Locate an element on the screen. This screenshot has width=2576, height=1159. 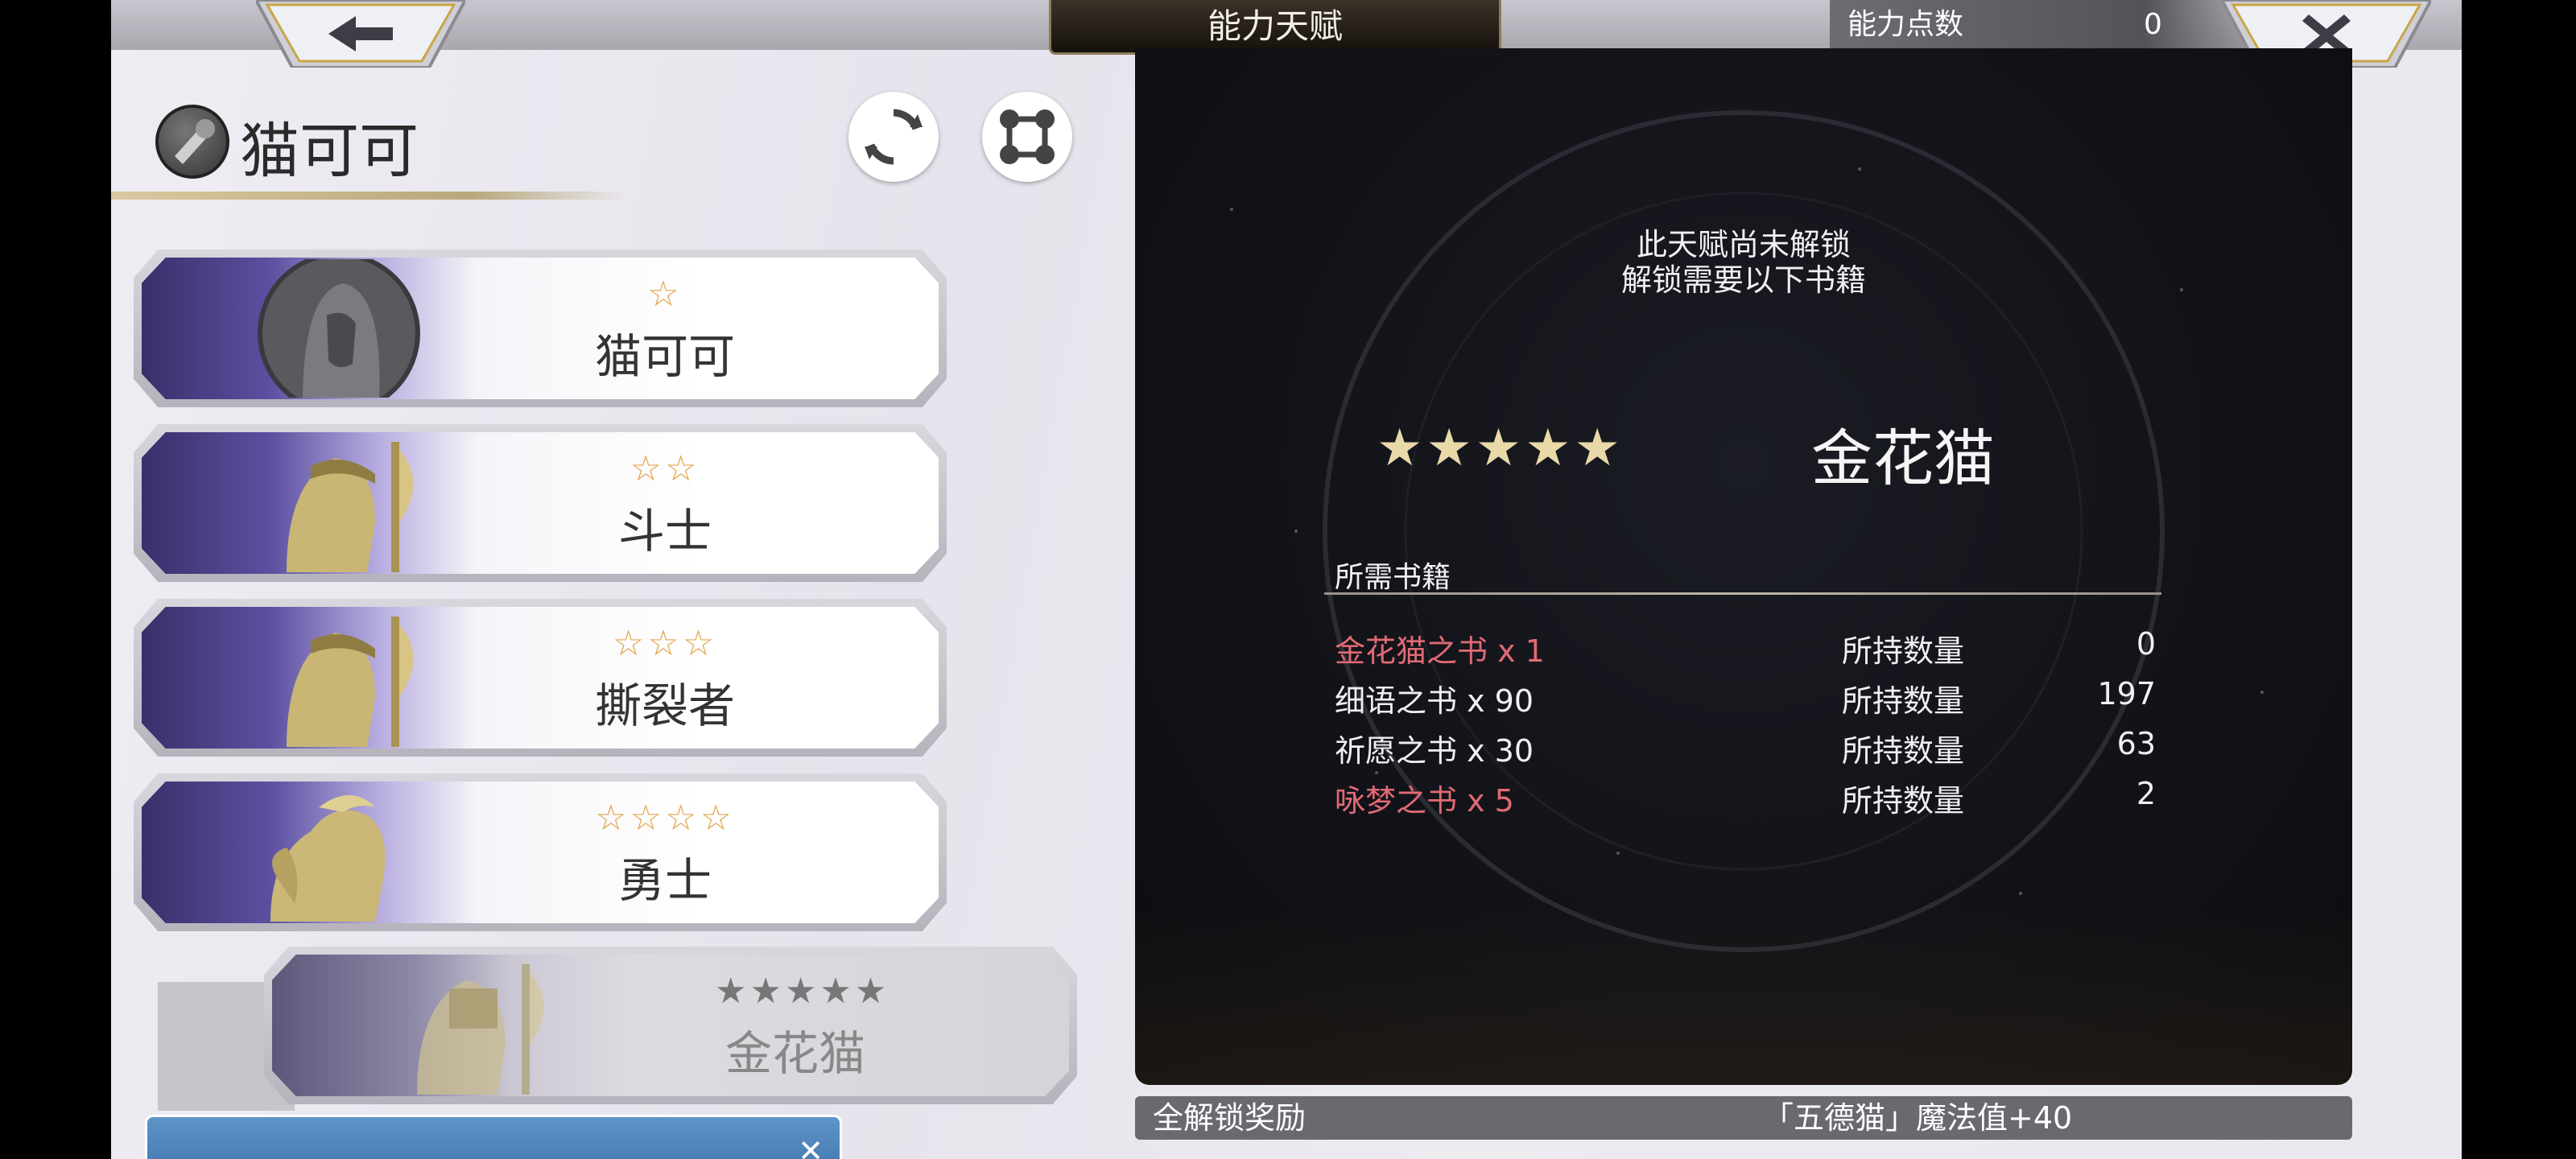
held-count: 63 is located at coordinates (2136, 743).